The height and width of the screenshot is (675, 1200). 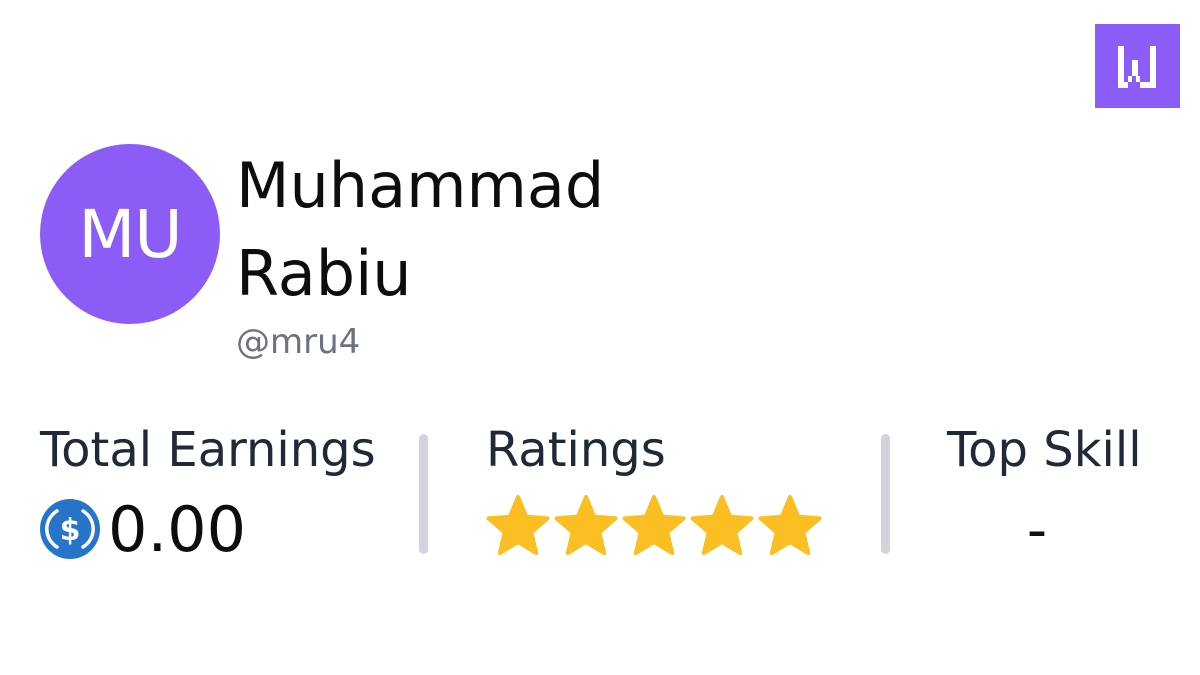 I want to click on total-earnings-value: 0.00, so click(x=177, y=529).